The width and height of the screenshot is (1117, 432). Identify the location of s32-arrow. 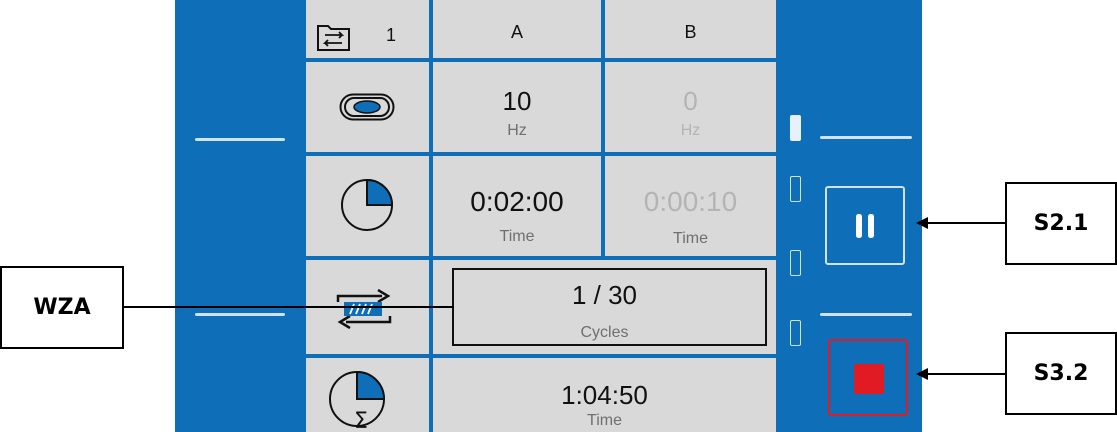
(961, 374).